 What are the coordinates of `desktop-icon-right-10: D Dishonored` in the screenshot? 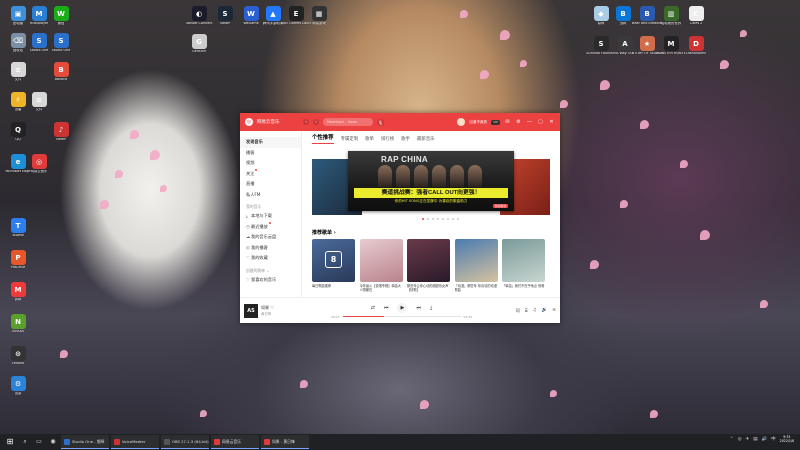 It's located at (696, 46).